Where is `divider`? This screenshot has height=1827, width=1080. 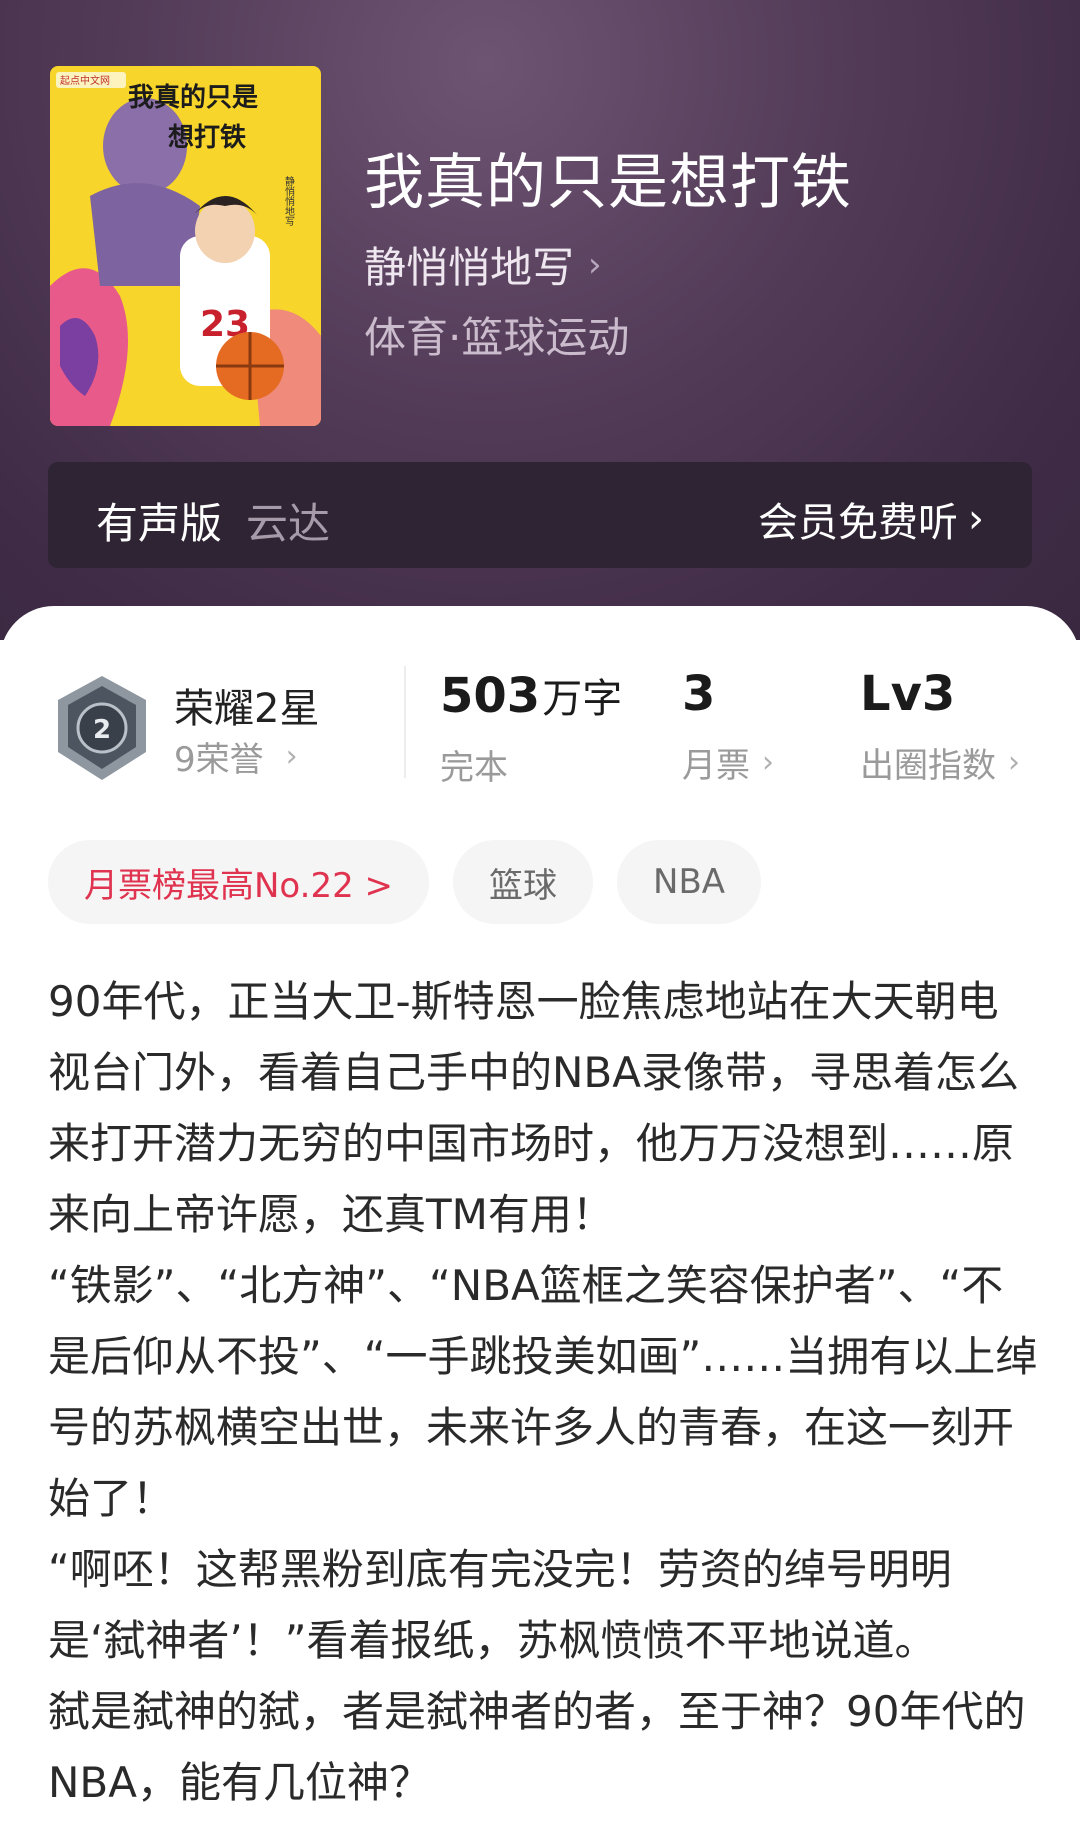
divider is located at coordinates (405, 722).